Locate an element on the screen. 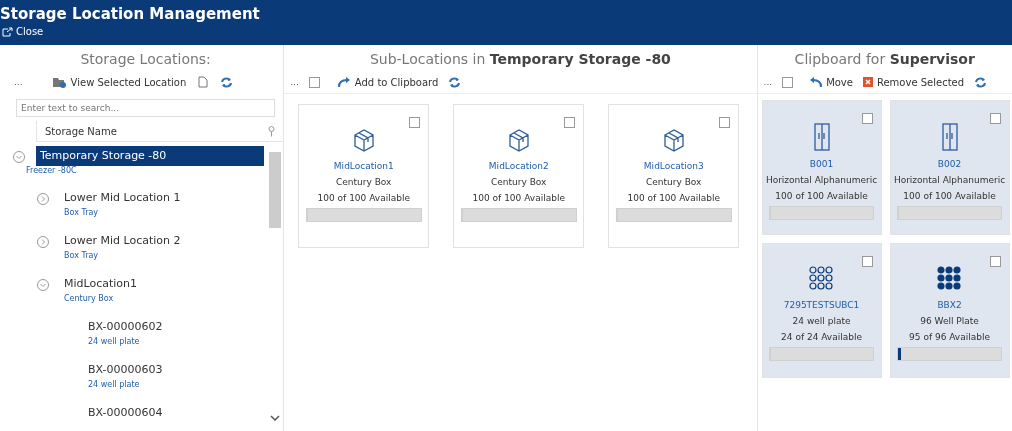 This screenshot has height=431, width=1012. tree-item: Temporary Storage -80 is located at coordinates (150, 156).